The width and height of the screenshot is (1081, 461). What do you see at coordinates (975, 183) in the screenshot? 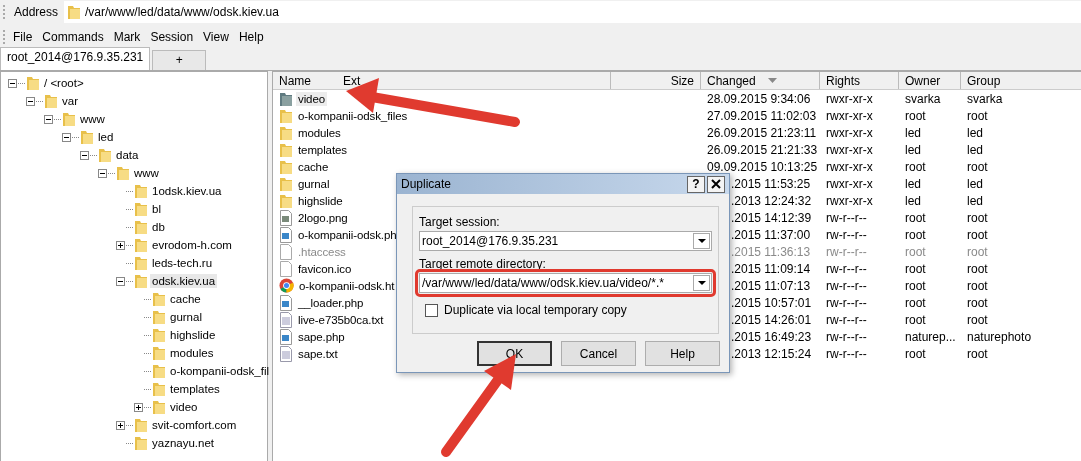
I see `table-cell: led` at bounding box center [975, 183].